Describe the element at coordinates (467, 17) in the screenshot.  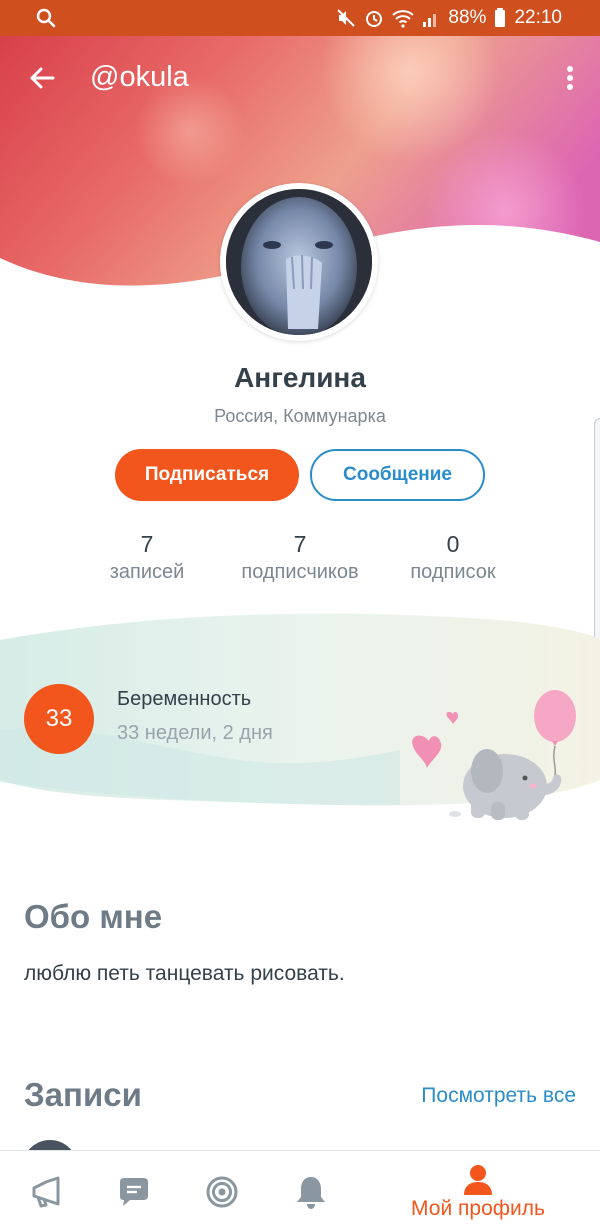
I see `battery-percent: 88%` at that location.